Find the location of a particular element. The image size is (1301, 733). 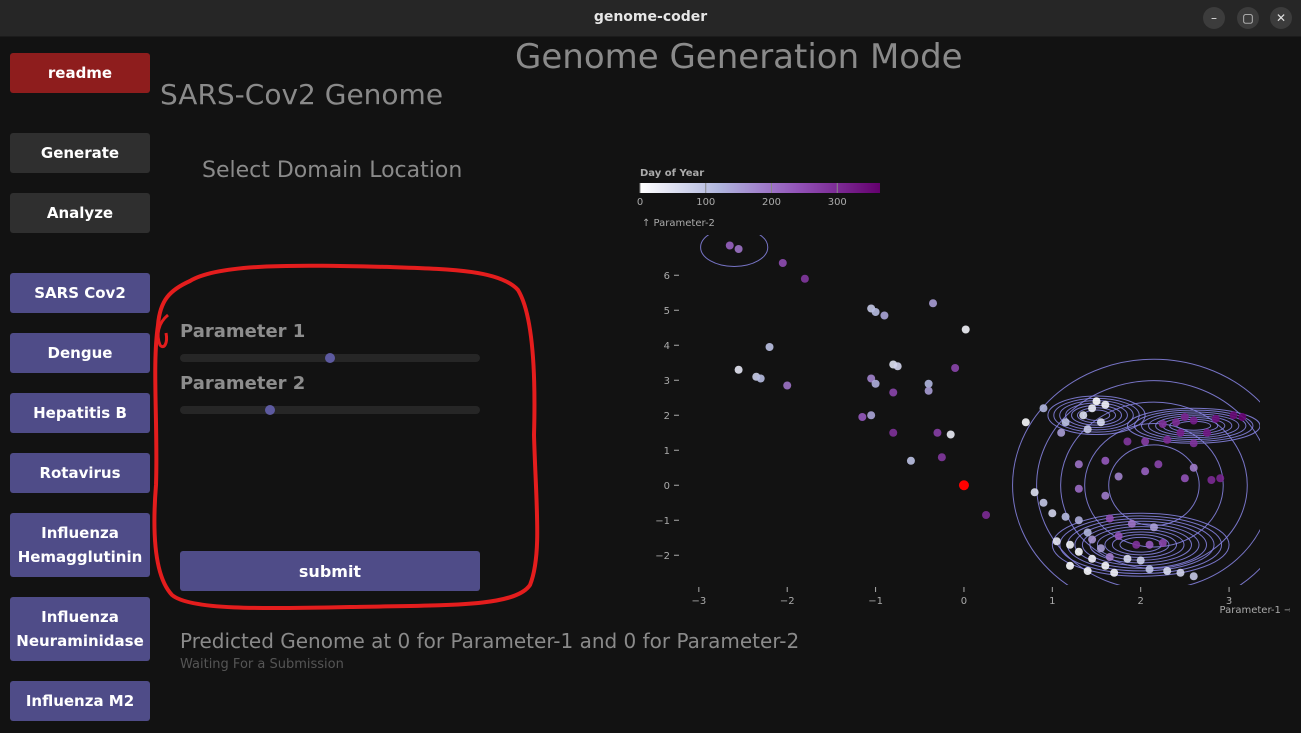

hepatitis-b-button: Hepatitis B is located at coordinates (80, 413).